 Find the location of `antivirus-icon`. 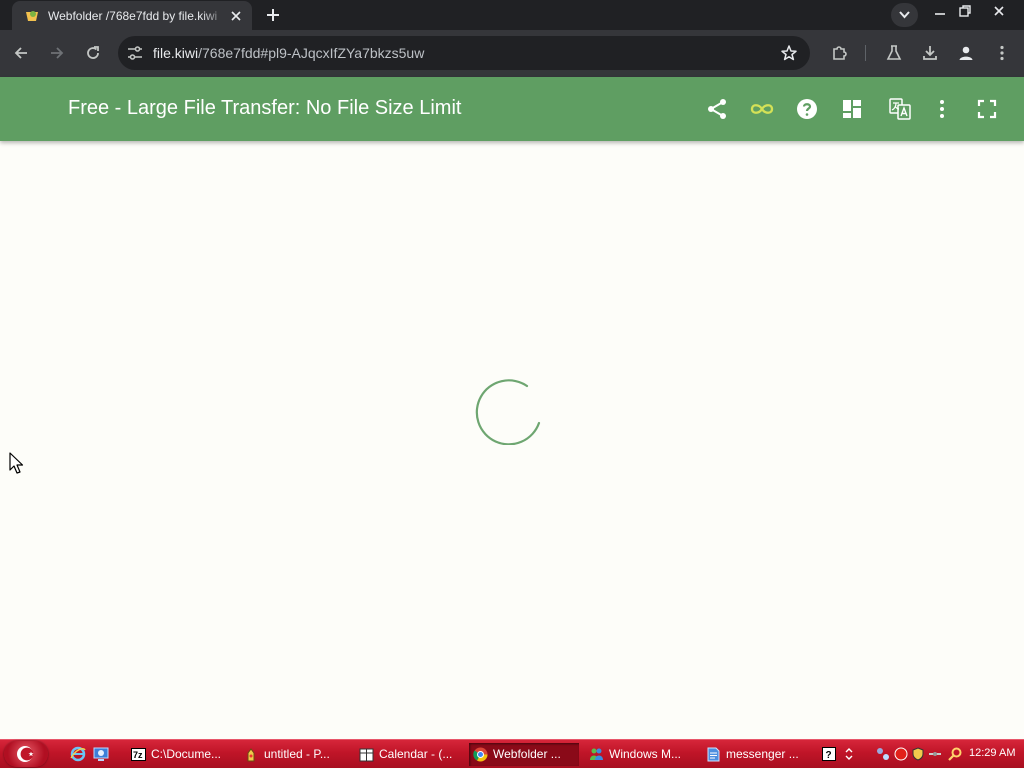

antivirus-icon is located at coordinates (901, 754).